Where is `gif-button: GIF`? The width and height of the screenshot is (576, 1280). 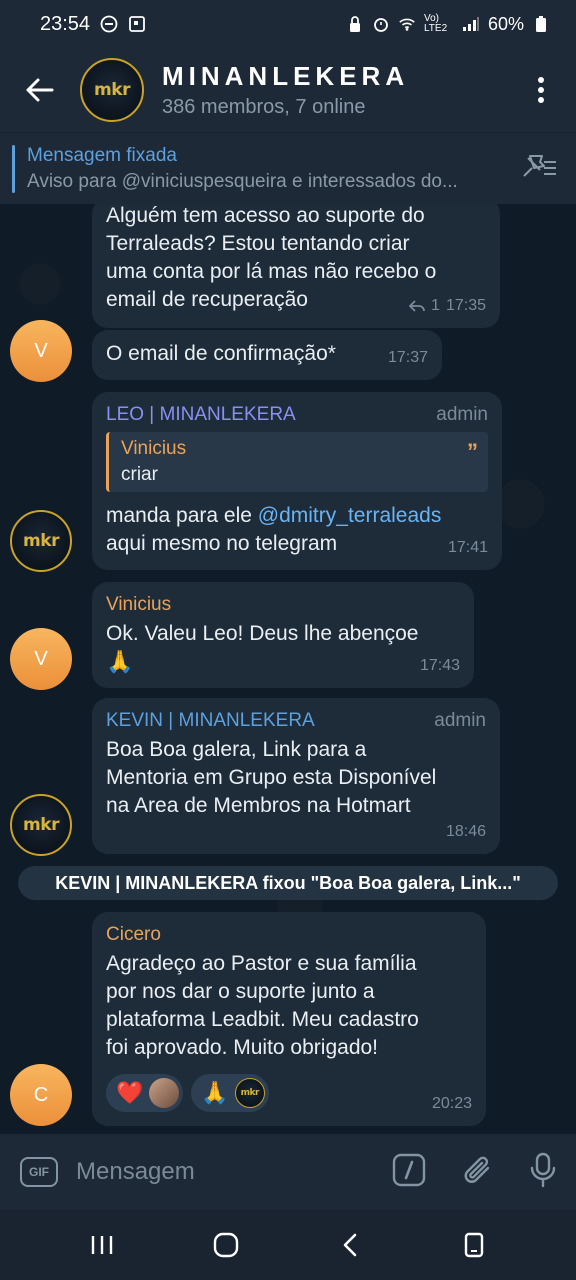 gif-button: GIF is located at coordinates (39, 1172).